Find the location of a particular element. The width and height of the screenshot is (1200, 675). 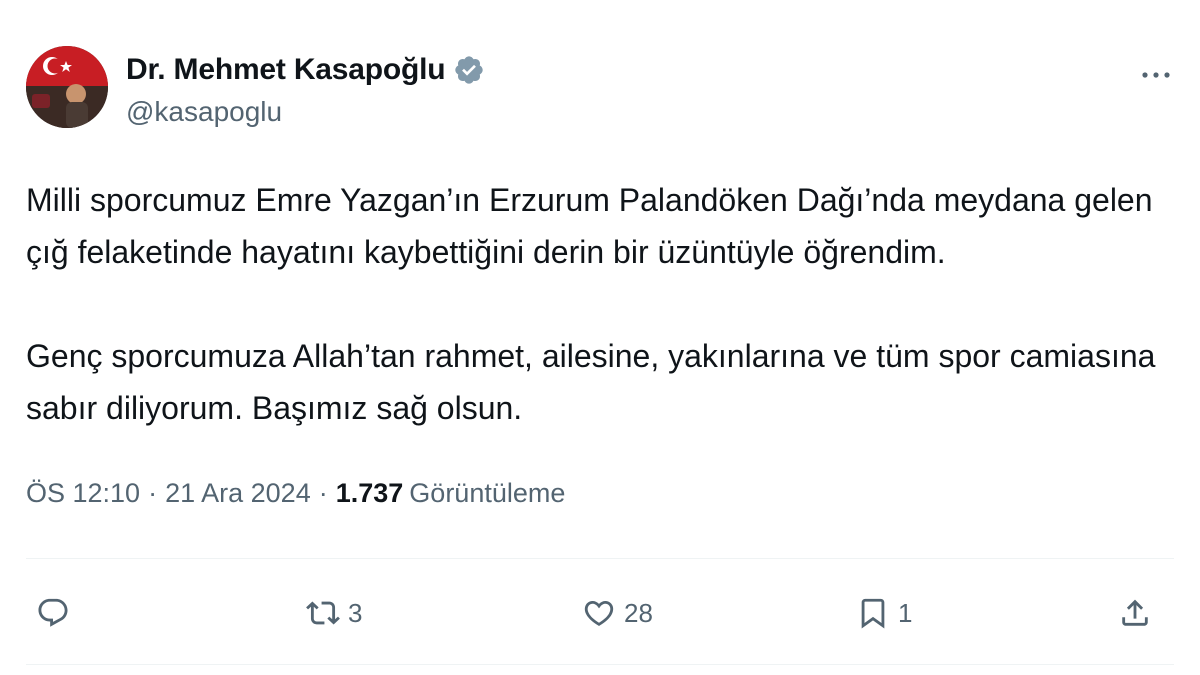

divider-top is located at coordinates (600, 558).